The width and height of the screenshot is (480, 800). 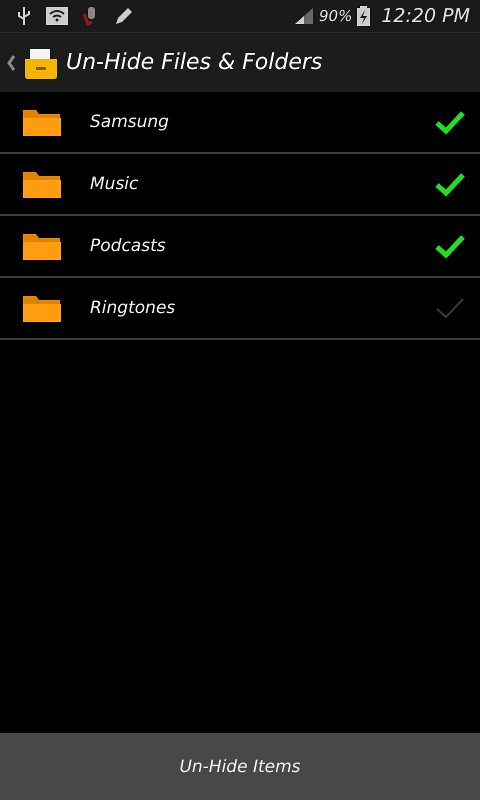 What do you see at coordinates (128, 246) in the screenshot?
I see `folder-name: Podcasts` at bounding box center [128, 246].